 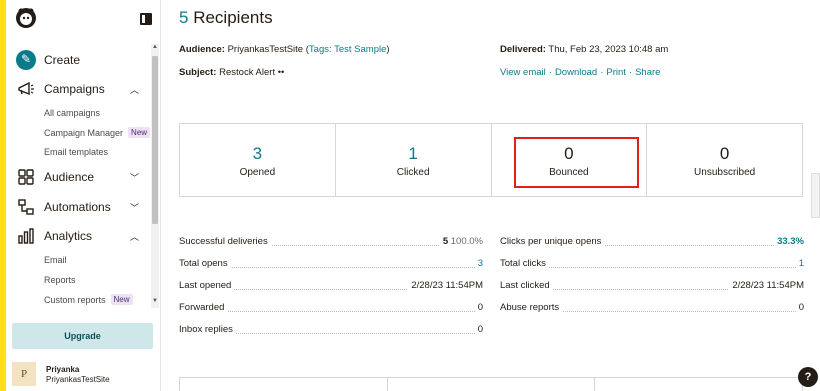 What do you see at coordinates (68, 236) in the screenshot?
I see `sidebar-item-label: Analytics` at bounding box center [68, 236].